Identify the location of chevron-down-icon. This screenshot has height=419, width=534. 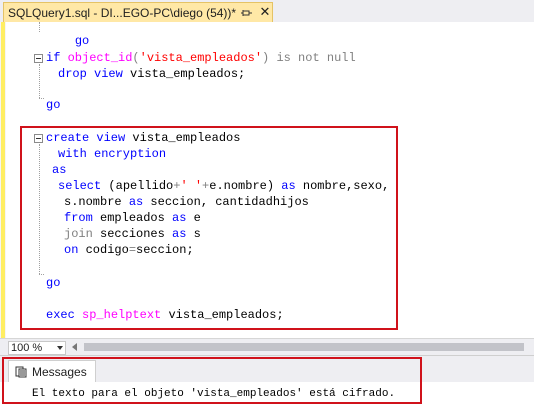
(60, 348).